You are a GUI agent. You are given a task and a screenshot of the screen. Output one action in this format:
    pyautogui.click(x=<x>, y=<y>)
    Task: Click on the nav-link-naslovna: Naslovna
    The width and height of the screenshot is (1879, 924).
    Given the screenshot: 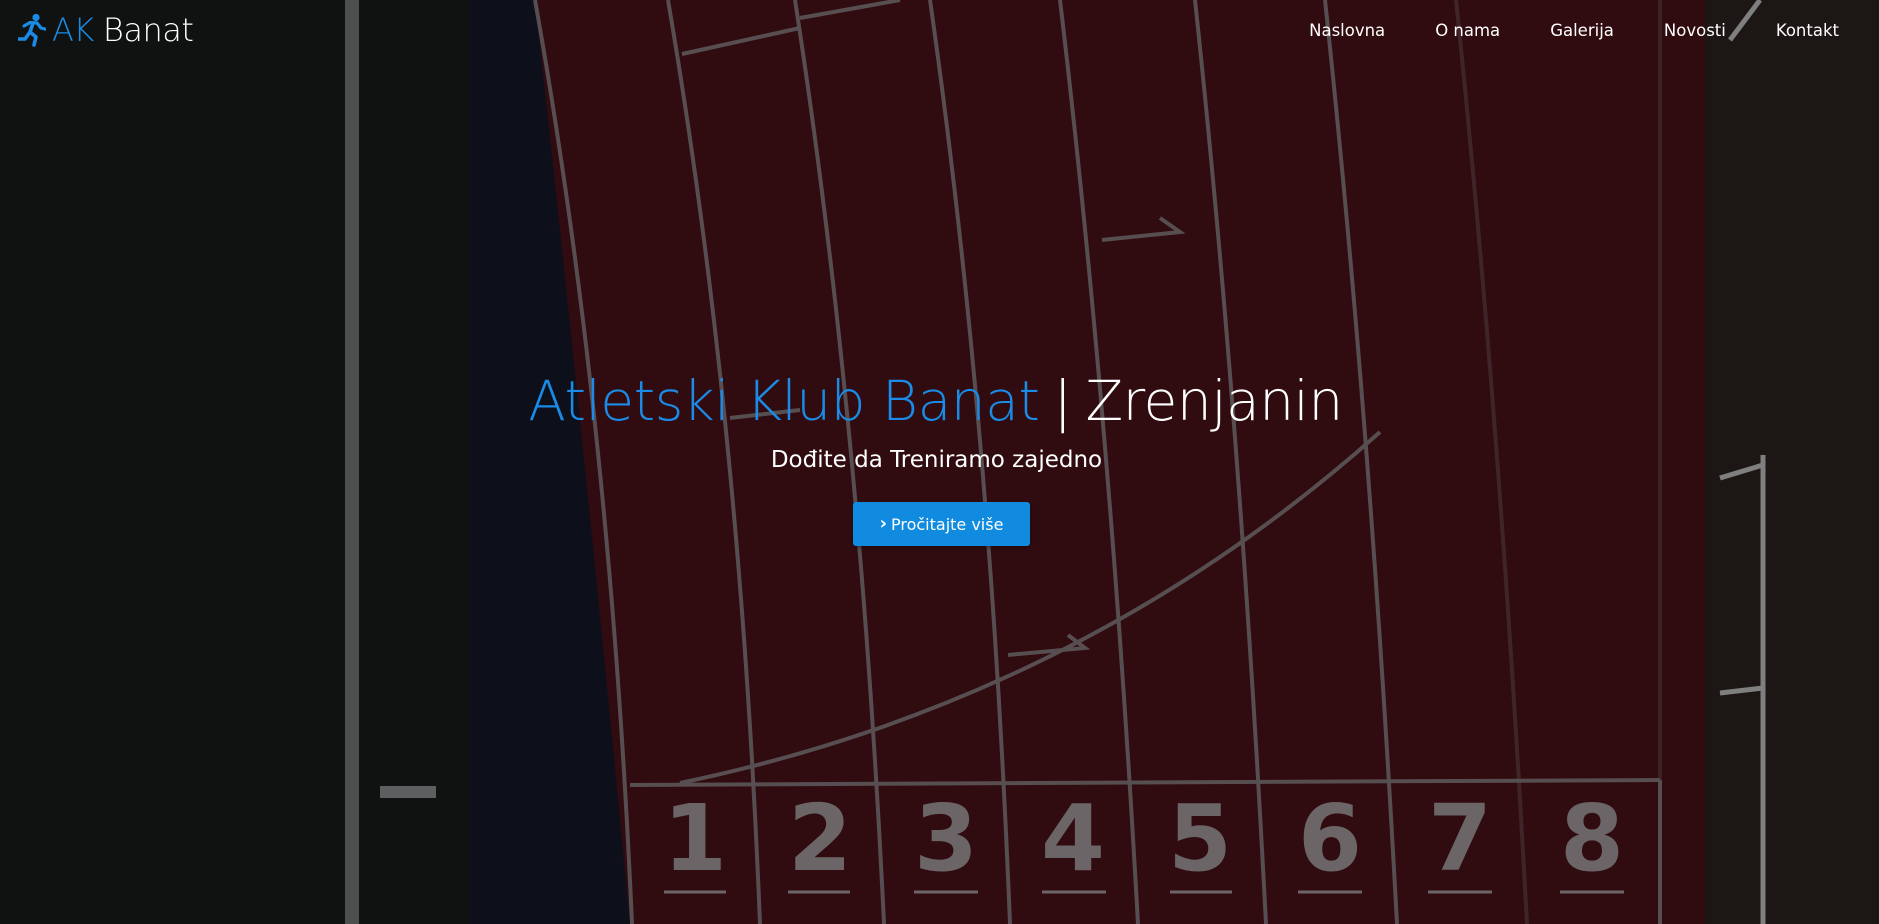 What is the action you would take?
    pyautogui.click(x=1347, y=31)
    